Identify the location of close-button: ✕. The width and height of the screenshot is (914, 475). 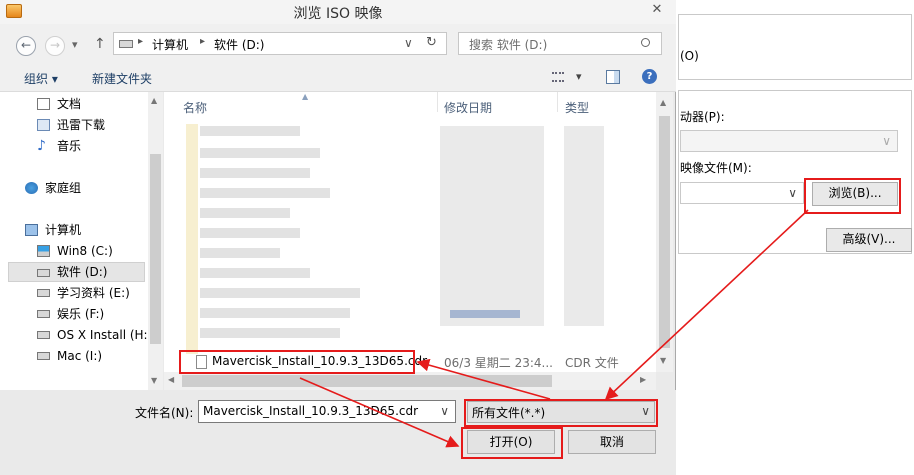
(657, 10).